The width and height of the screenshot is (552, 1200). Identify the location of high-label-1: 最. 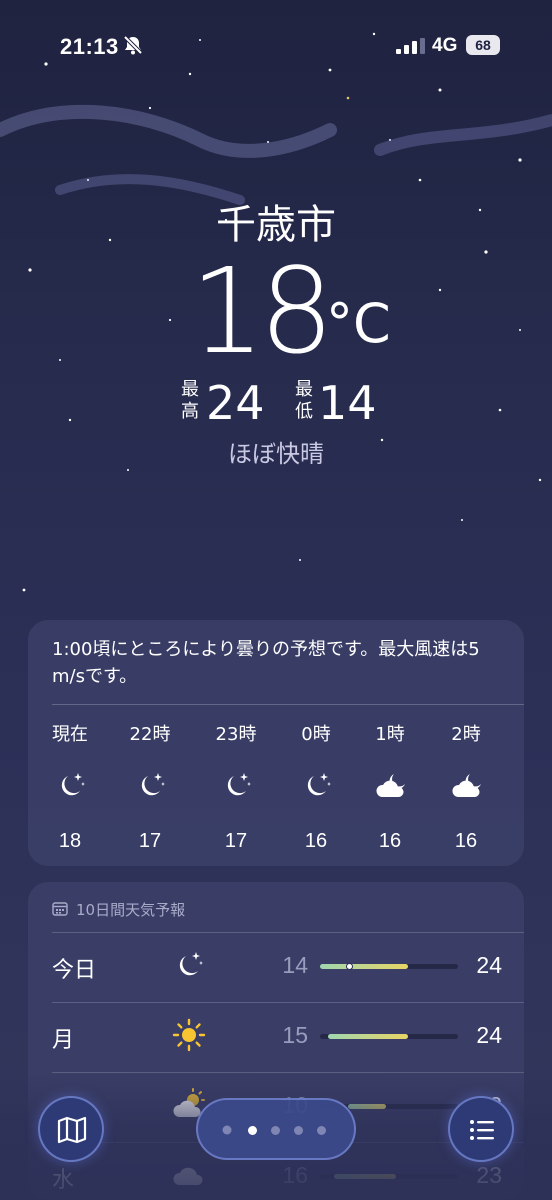
(190, 389).